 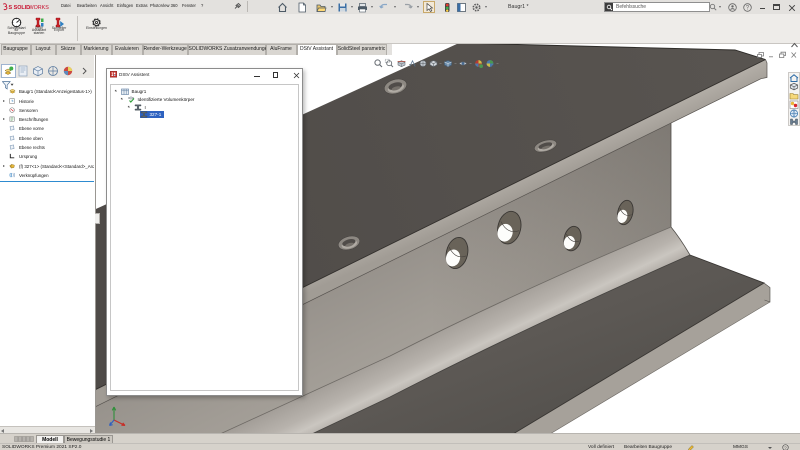 What do you see at coordinates (20, 8) in the screenshot?
I see `svg-text: S SOLID` at bounding box center [20, 8].